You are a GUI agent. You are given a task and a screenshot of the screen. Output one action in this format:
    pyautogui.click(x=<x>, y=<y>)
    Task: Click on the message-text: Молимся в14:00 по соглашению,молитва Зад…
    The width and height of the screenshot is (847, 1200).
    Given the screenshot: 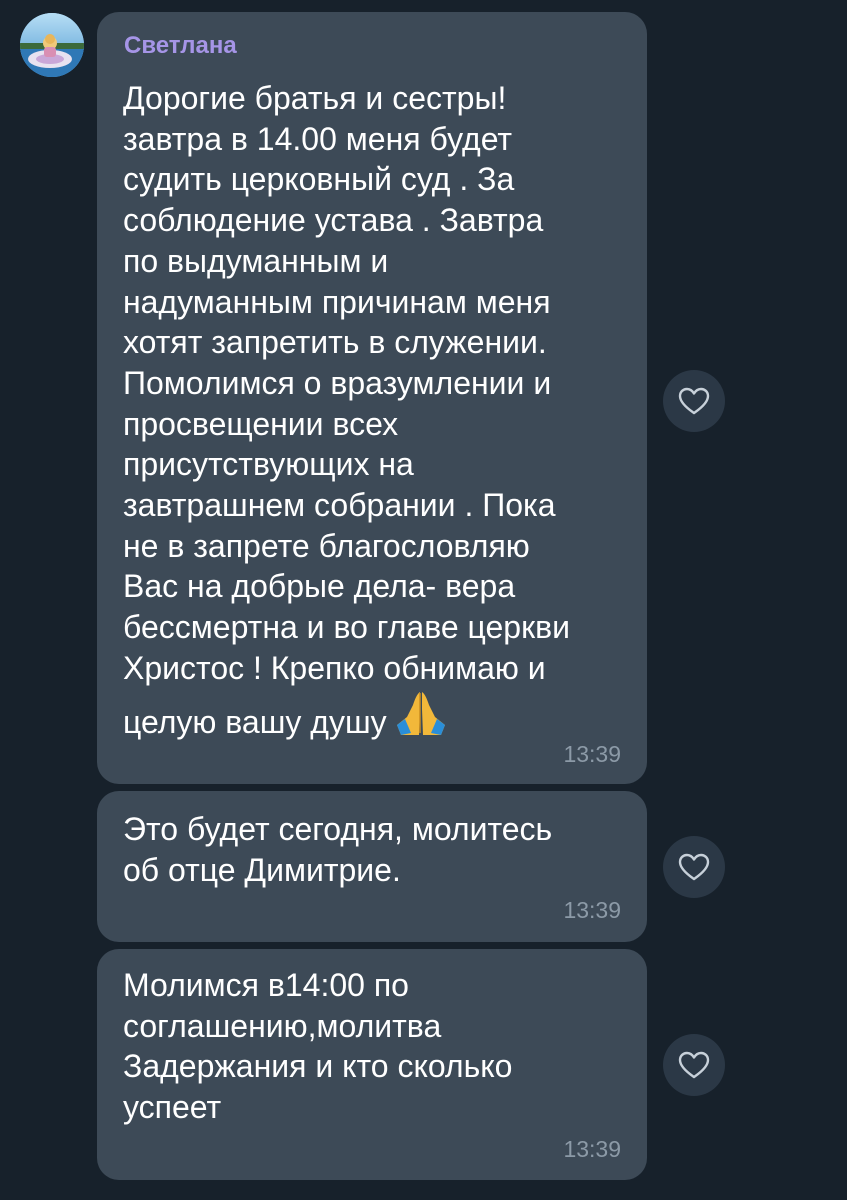 What is the action you would take?
    pyautogui.click(x=318, y=1046)
    